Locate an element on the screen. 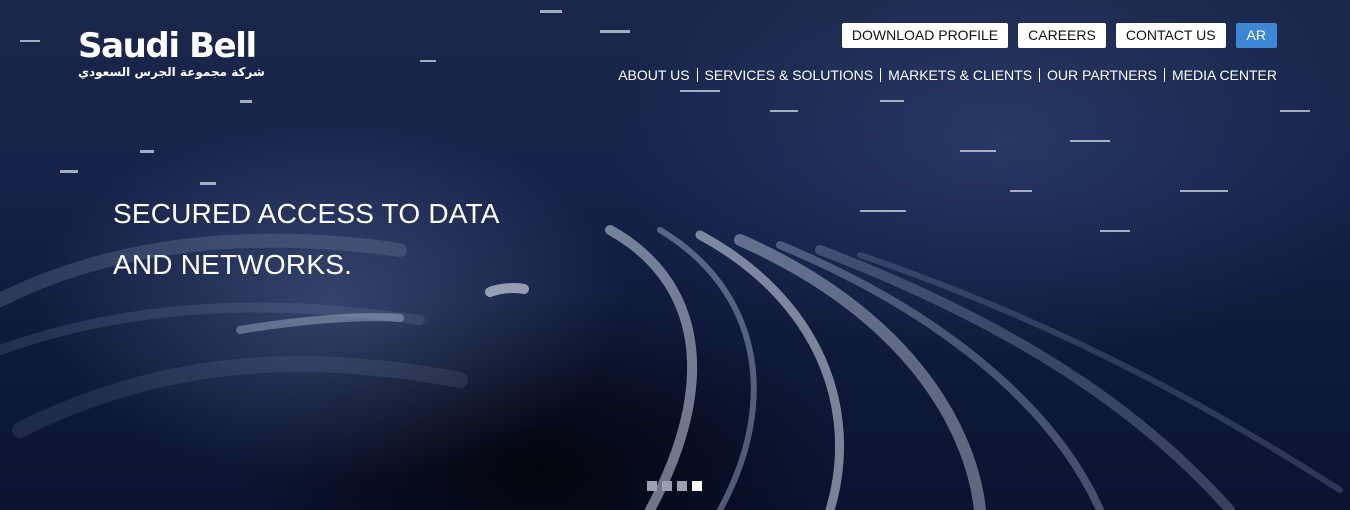 The height and width of the screenshot is (510, 1350). slider-pagination is located at coordinates (674, 486).